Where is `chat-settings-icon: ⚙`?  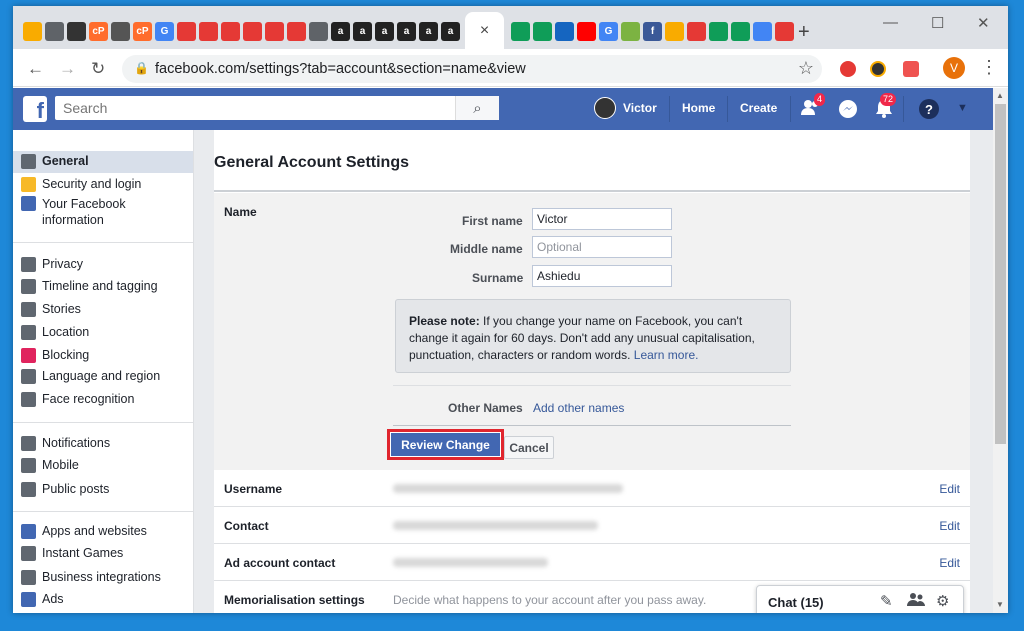 chat-settings-icon: ⚙ is located at coordinates (942, 601).